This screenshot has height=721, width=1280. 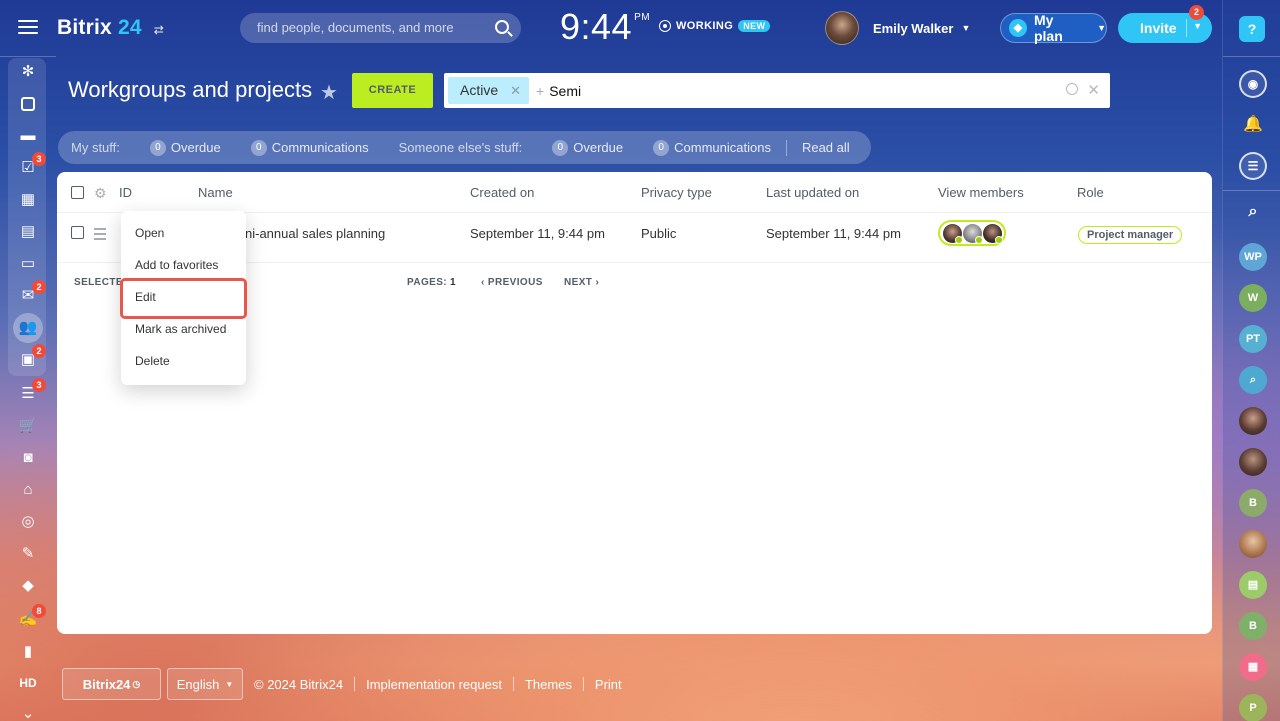 I want to click on filter-search-icon, so click(x=1072, y=89).